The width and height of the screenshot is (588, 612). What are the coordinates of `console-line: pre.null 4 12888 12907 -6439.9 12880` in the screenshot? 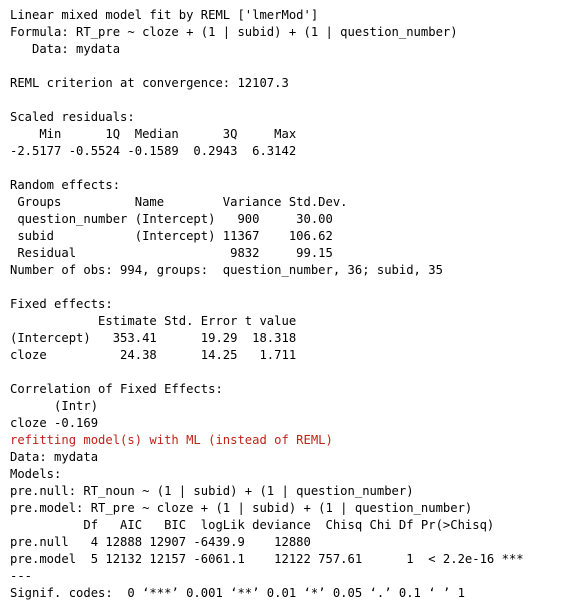 It's located at (160, 542).